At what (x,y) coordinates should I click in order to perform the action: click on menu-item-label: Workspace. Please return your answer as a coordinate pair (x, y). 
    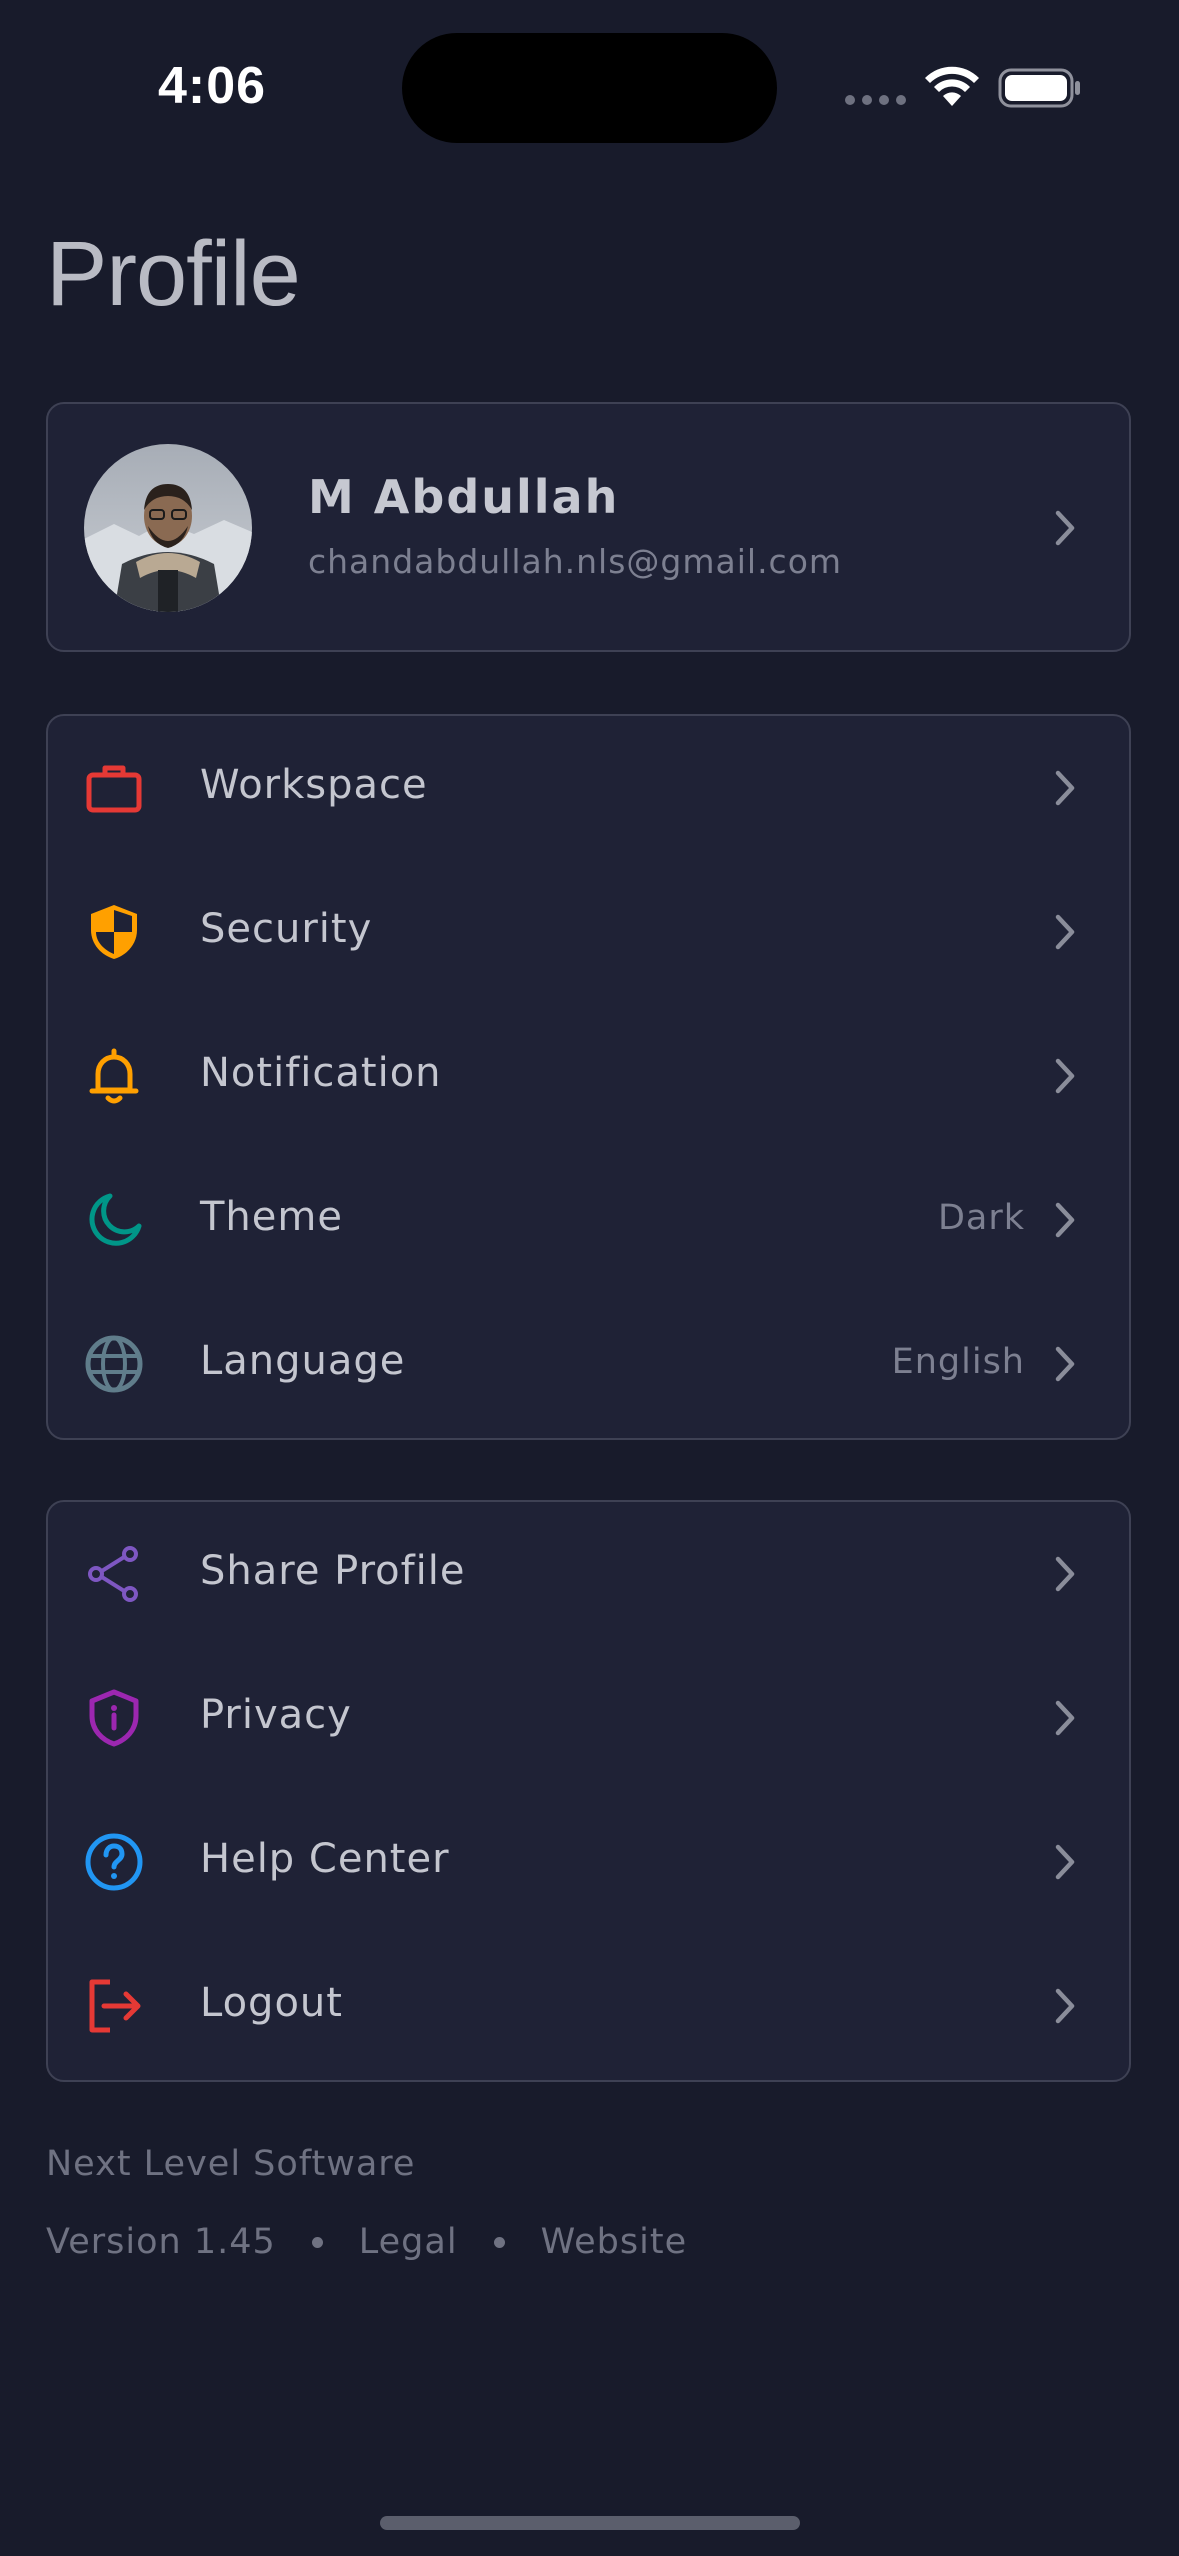
    Looking at the image, I should click on (314, 785).